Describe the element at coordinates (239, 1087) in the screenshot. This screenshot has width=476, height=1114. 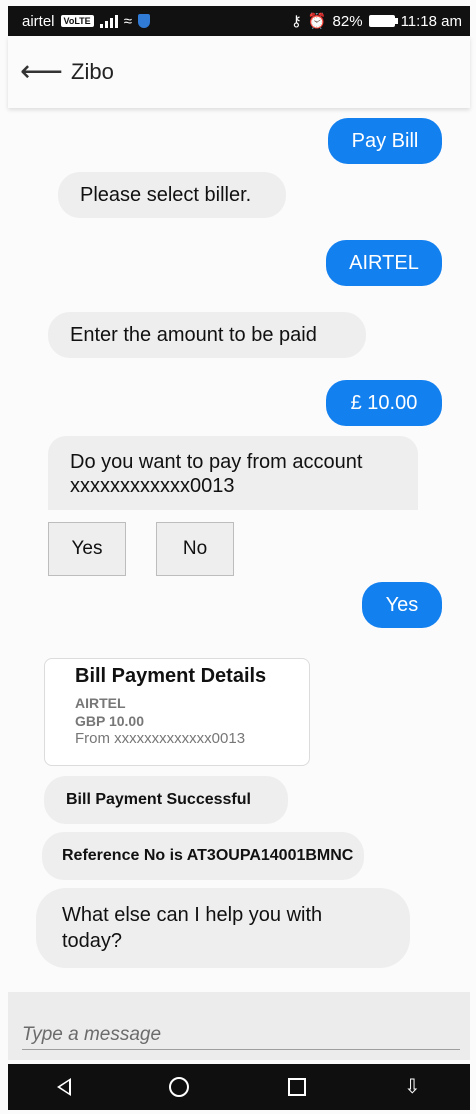
I see `android-nav-bar: ⇩` at that location.